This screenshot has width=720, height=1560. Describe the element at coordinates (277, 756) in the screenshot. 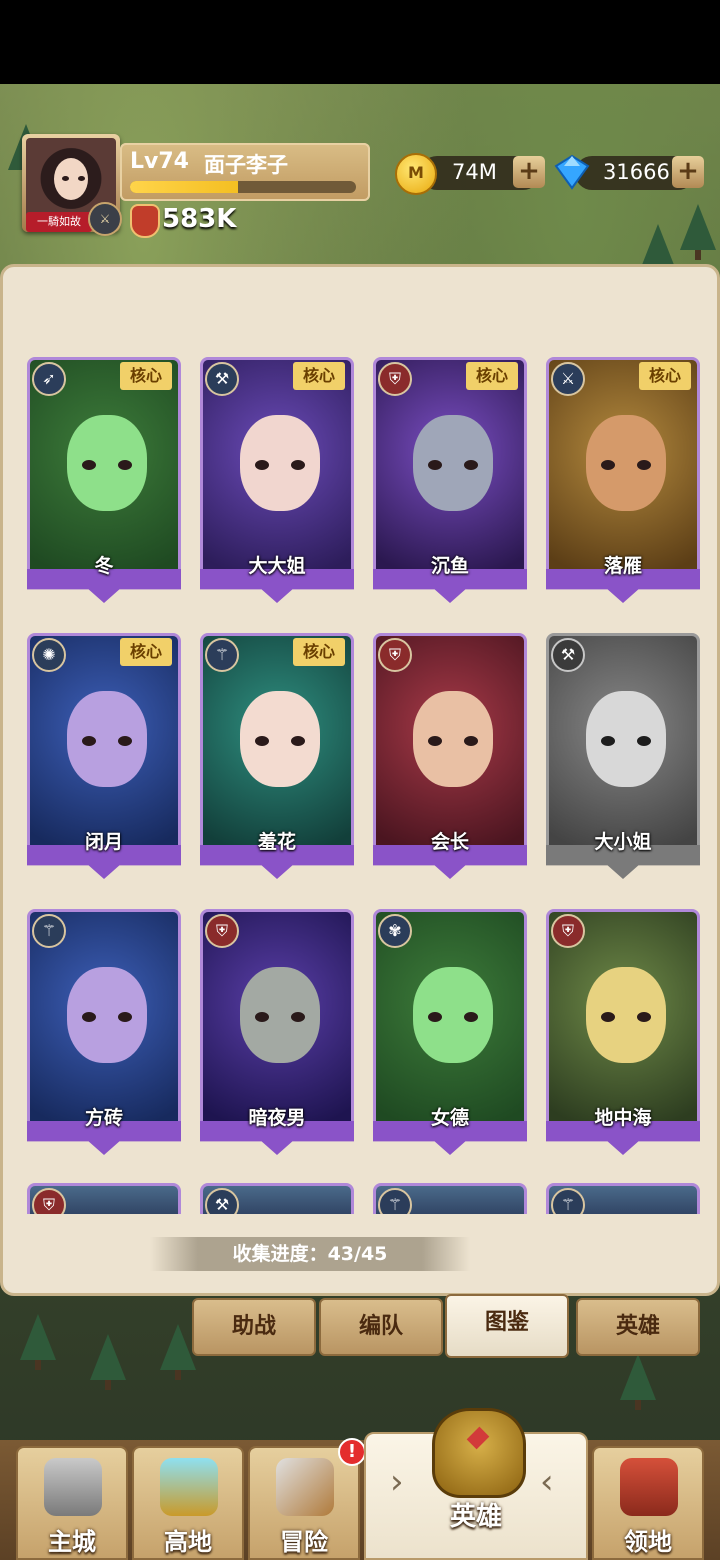

I see `hero-card: ⚚ 核心羞花` at that location.